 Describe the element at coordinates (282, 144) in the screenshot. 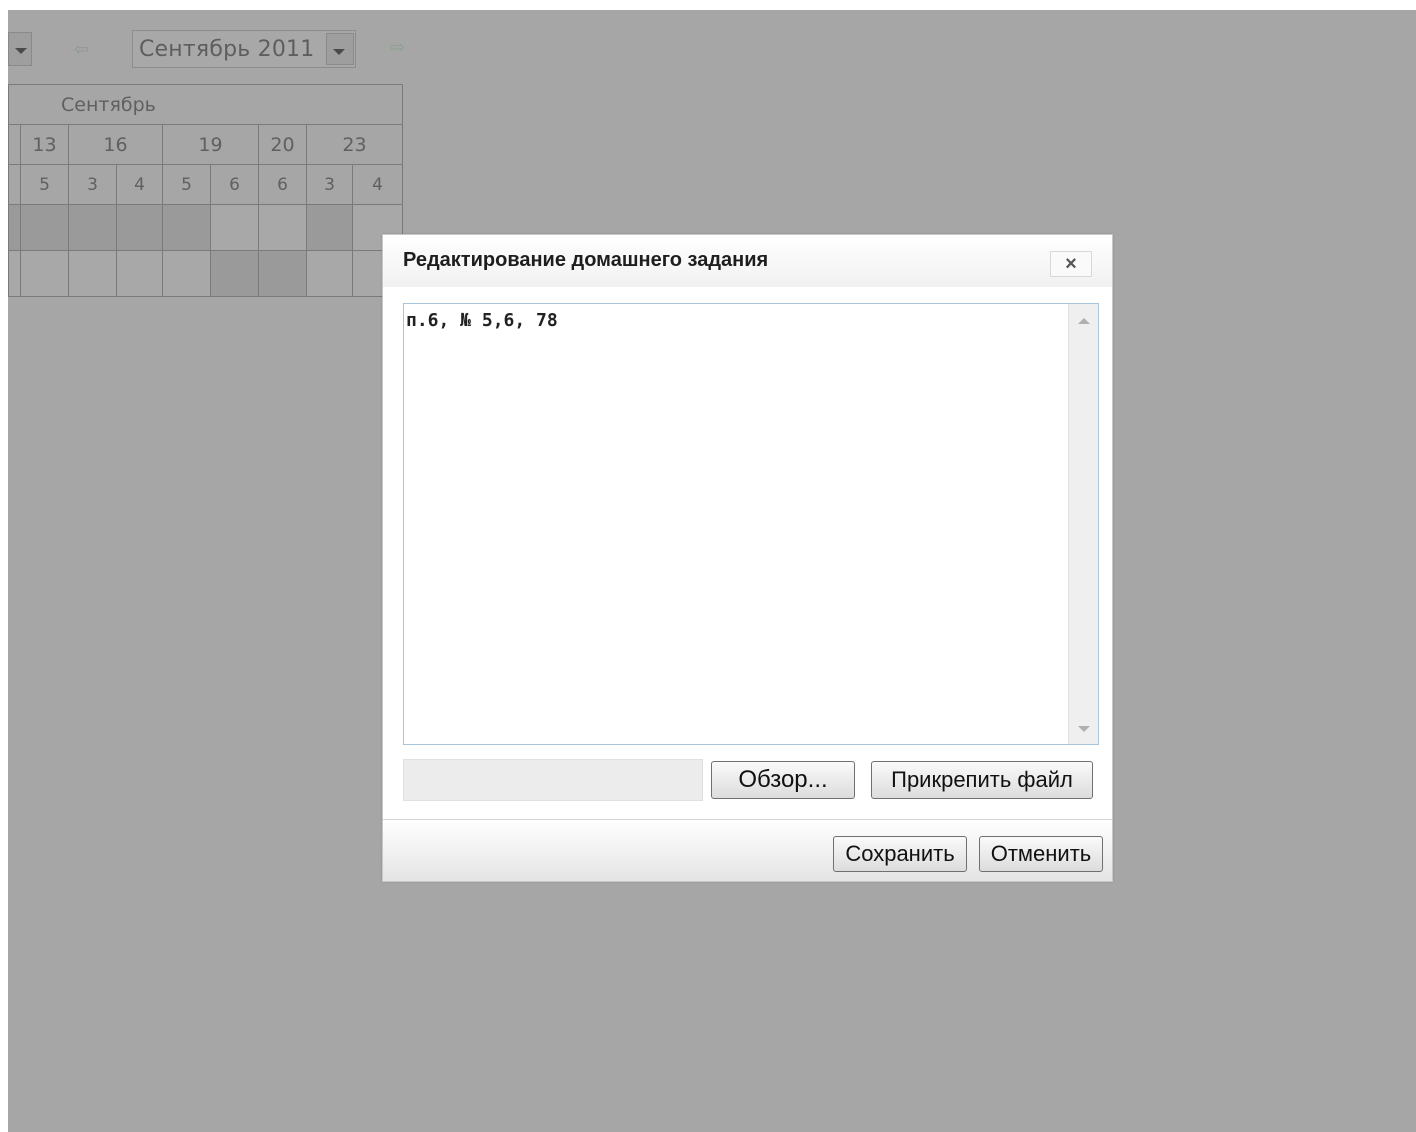

I see `date-cell: 20` at that location.